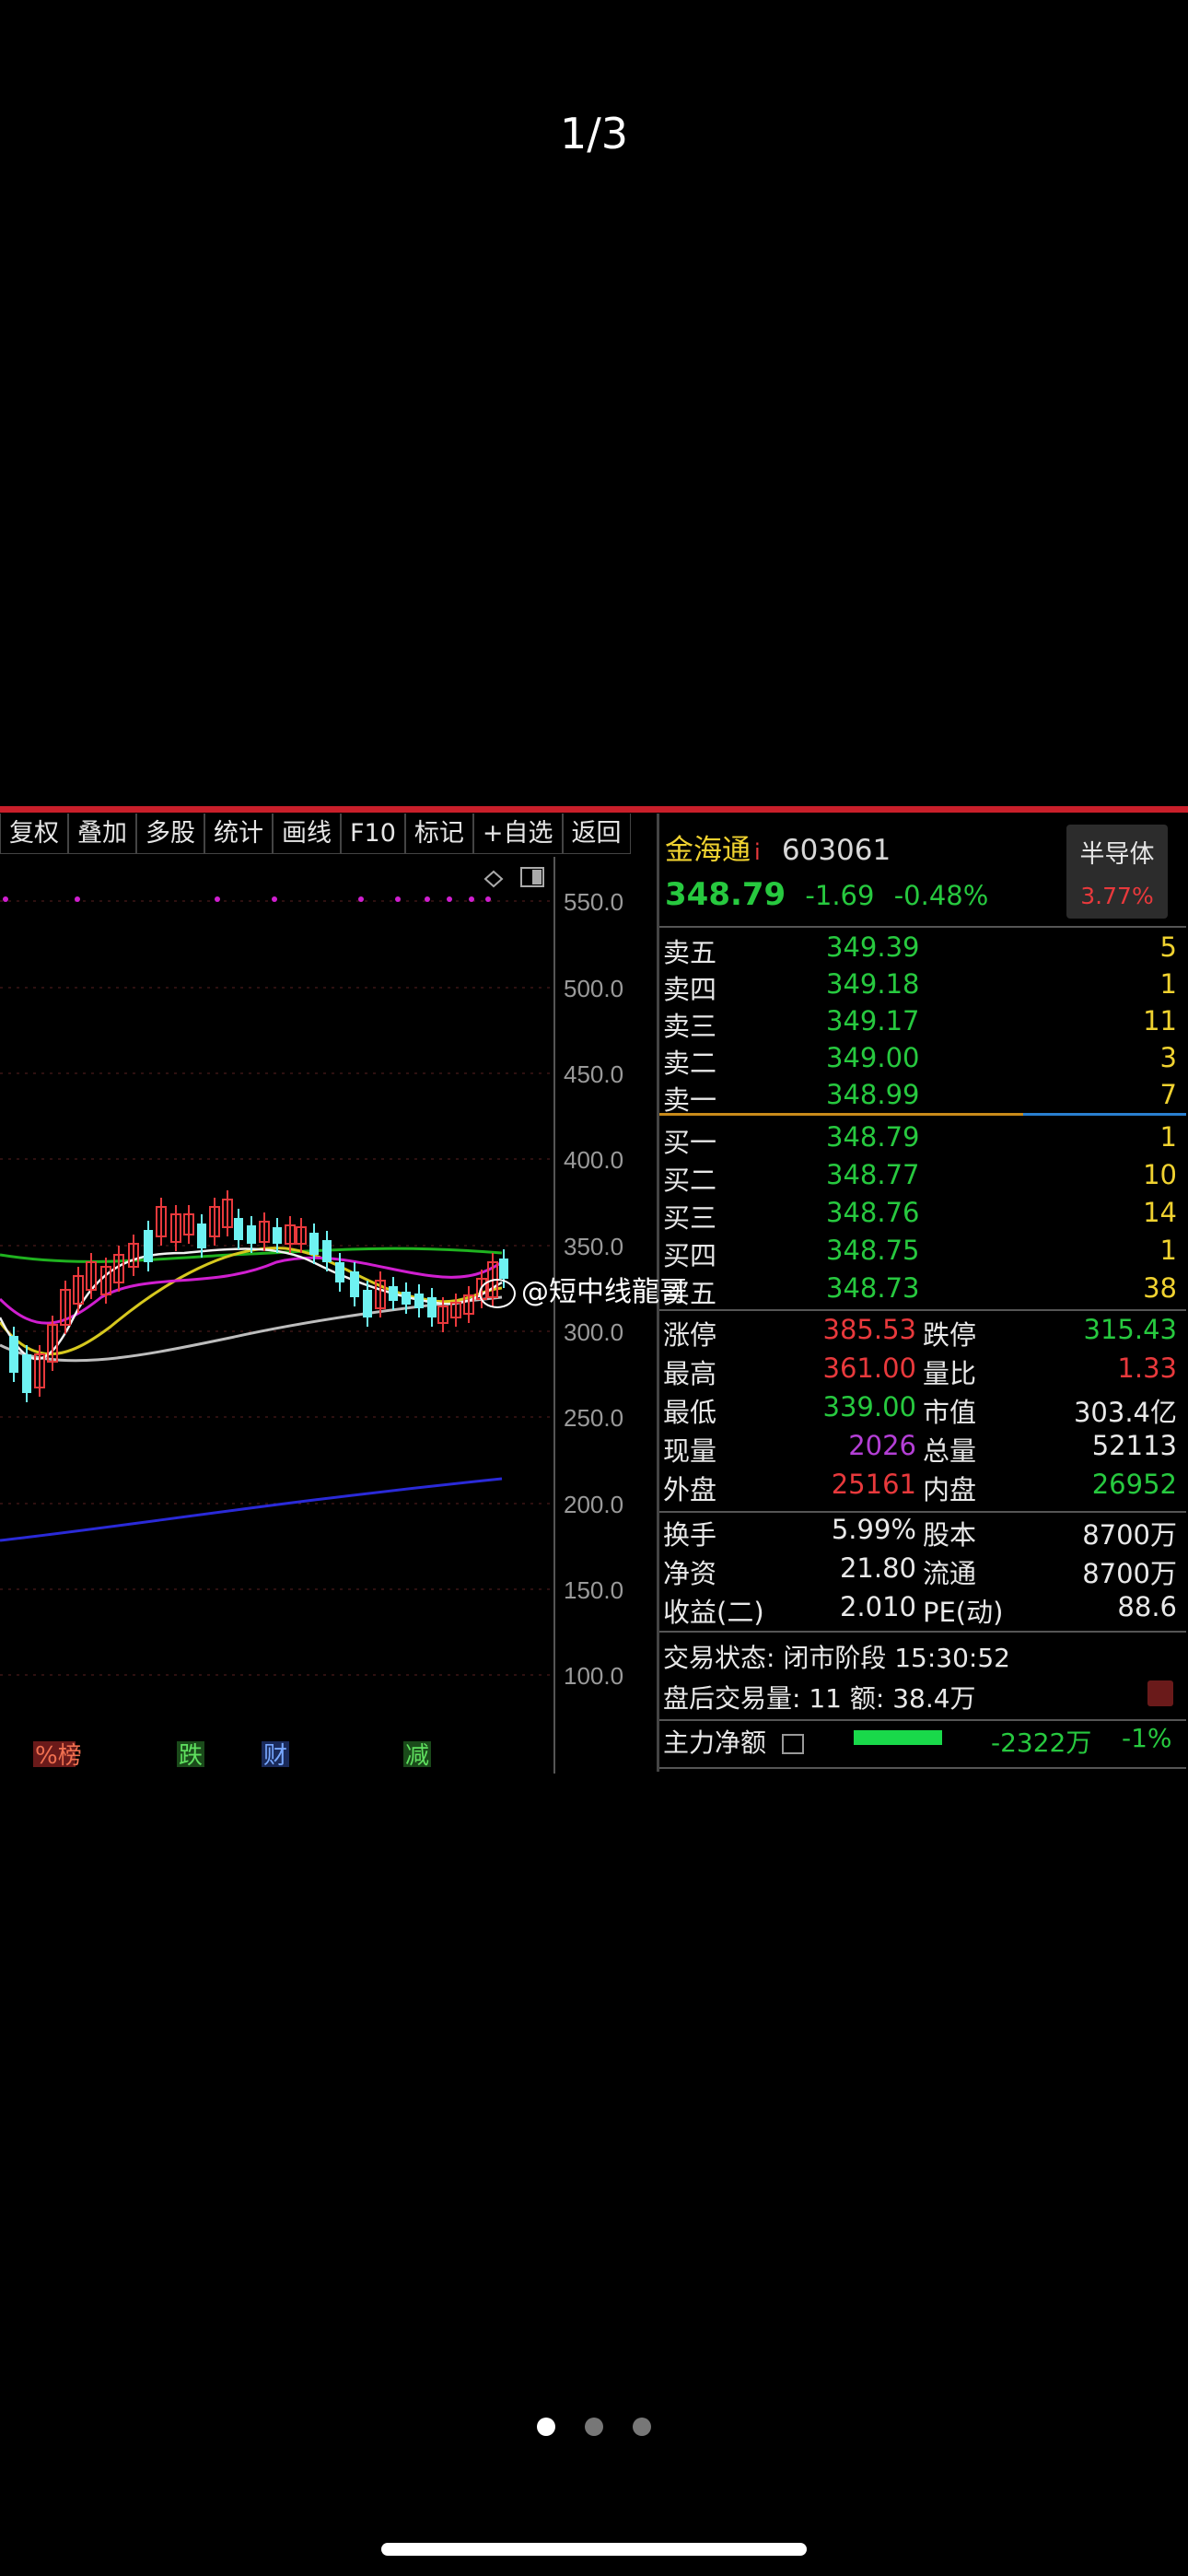 This screenshot has width=1188, height=2576. I want to click on stat-value: 26952, so click(1134, 1484).